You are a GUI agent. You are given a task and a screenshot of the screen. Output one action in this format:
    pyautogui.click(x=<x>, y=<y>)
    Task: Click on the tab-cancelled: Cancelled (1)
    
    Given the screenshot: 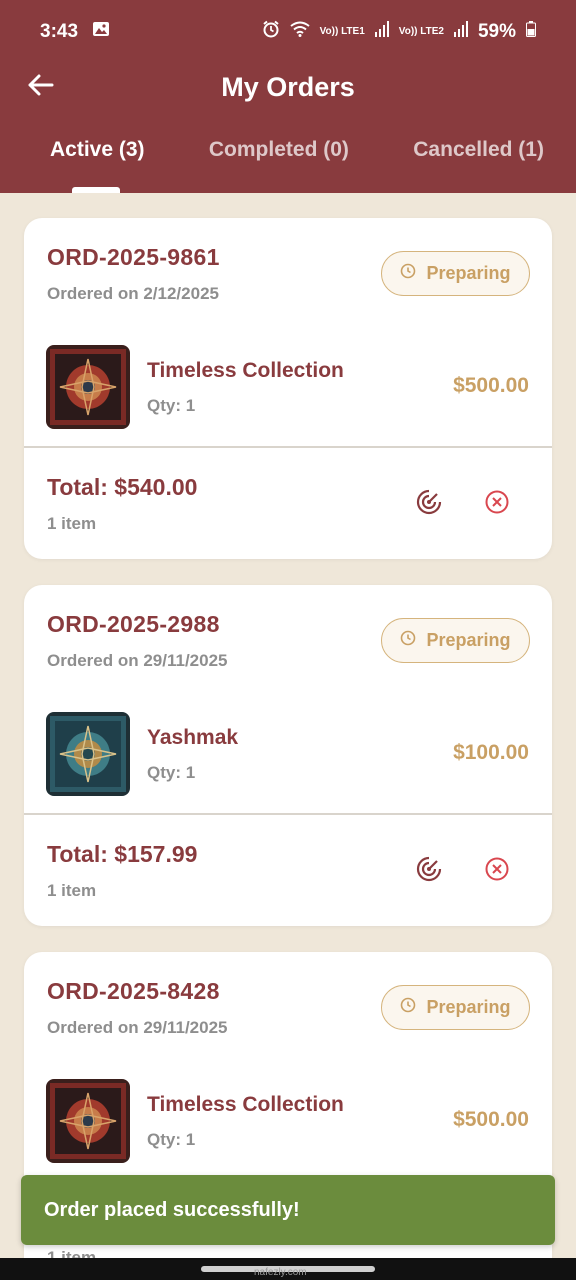 What is the action you would take?
    pyautogui.click(x=478, y=158)
    